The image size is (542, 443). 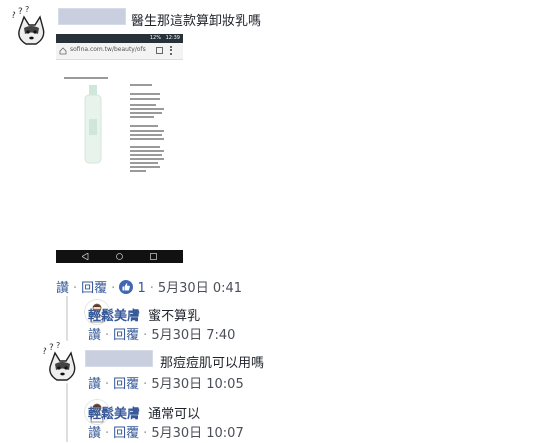 I want to click on home-circle-icon, so click(x=119, y=256).